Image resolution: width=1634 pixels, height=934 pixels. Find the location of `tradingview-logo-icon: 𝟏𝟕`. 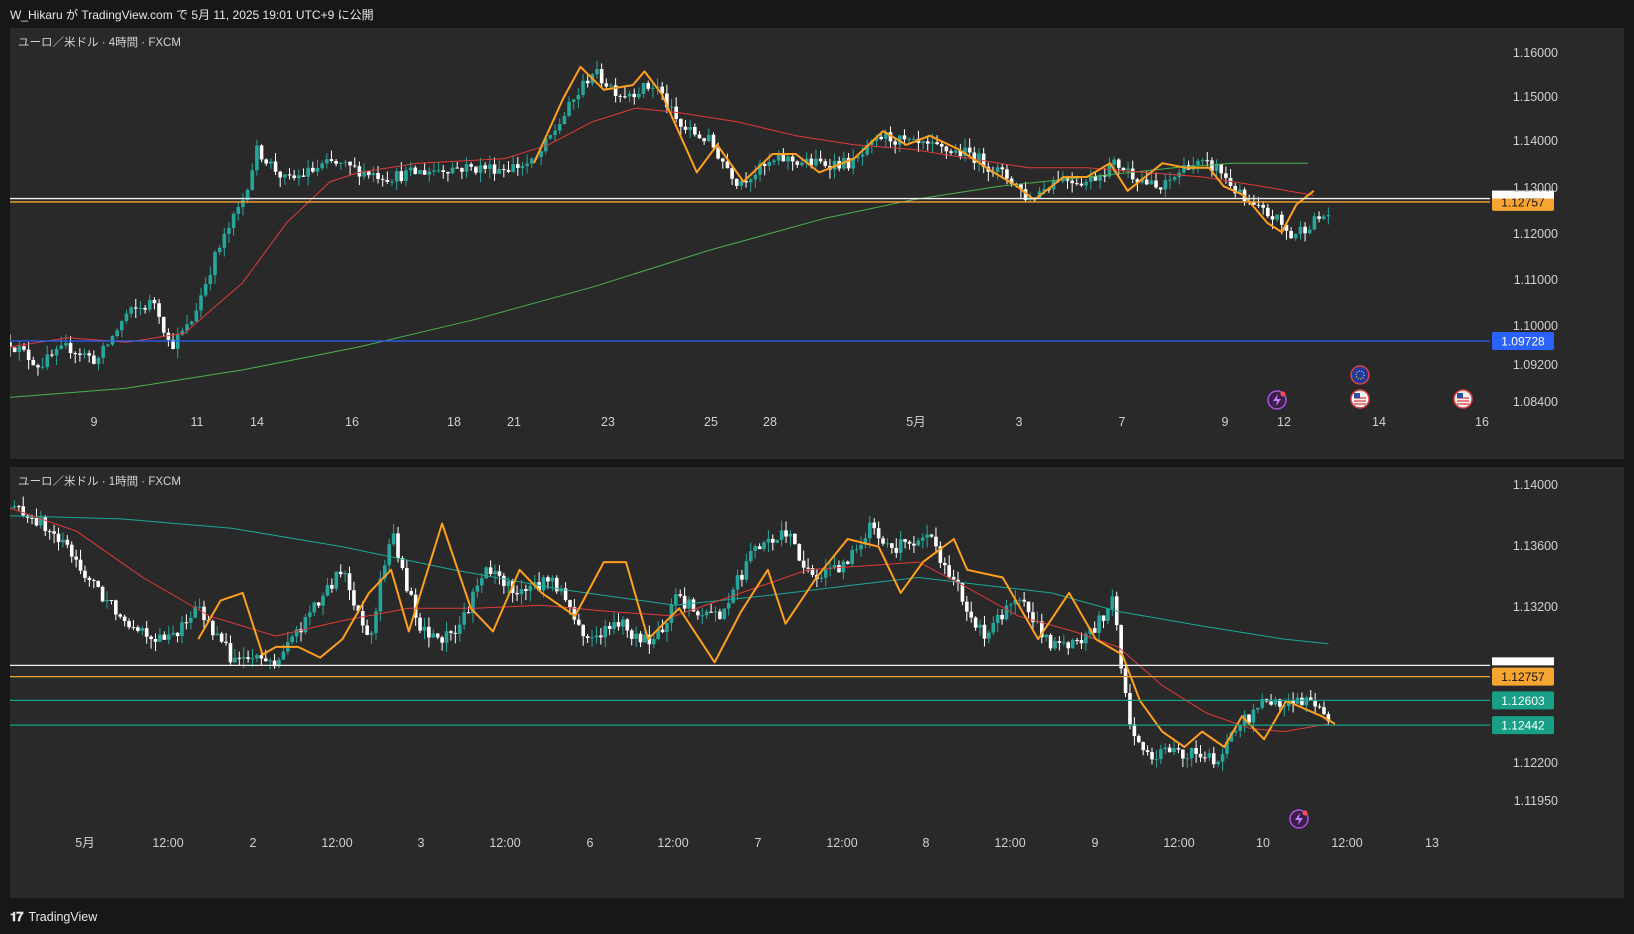

tradingview-logo-icon: 𝟏𝟕 is located at coordinates (17, 917).